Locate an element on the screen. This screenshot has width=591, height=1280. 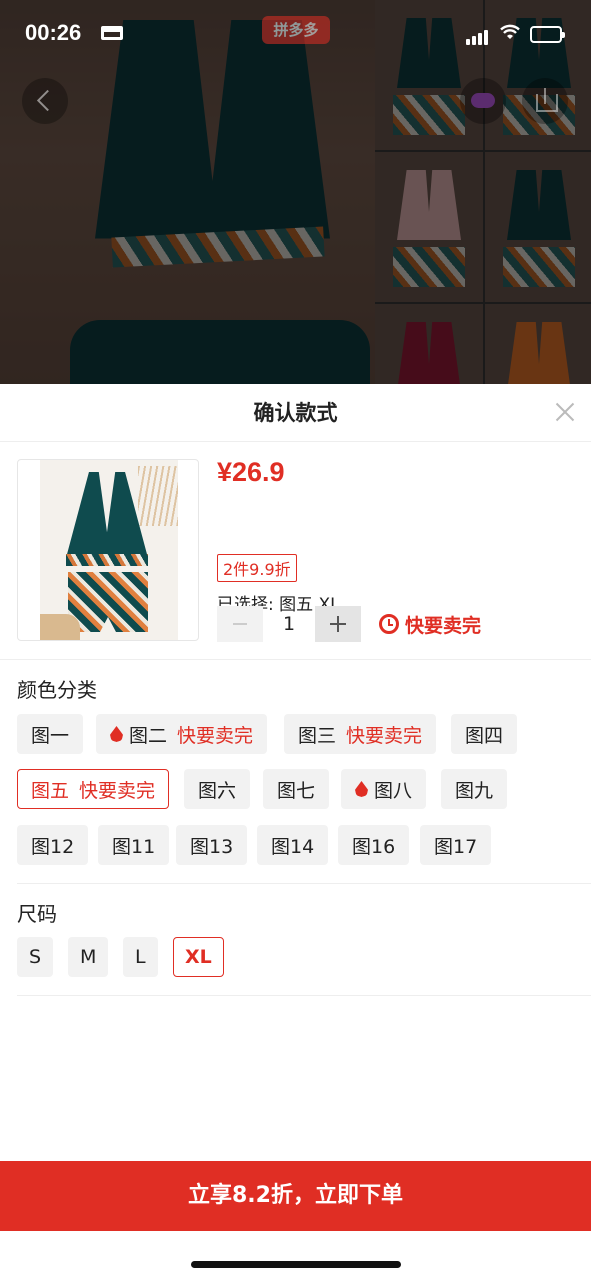
increase-quantity-button is located at coordinates (338, 624).